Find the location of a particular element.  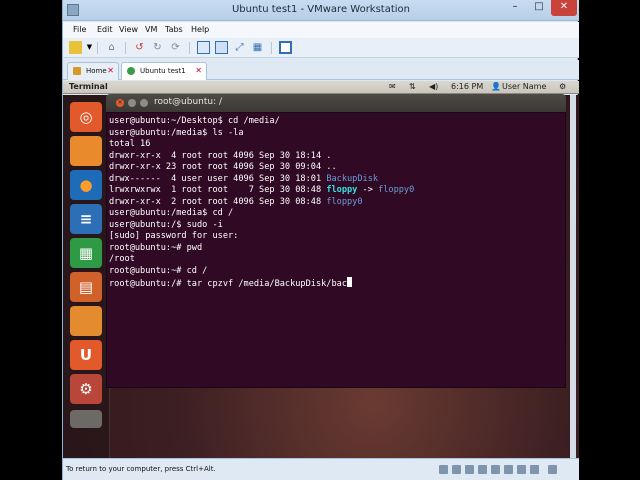

entry-floppy-link: floppy is located at coordinates (342, 190).